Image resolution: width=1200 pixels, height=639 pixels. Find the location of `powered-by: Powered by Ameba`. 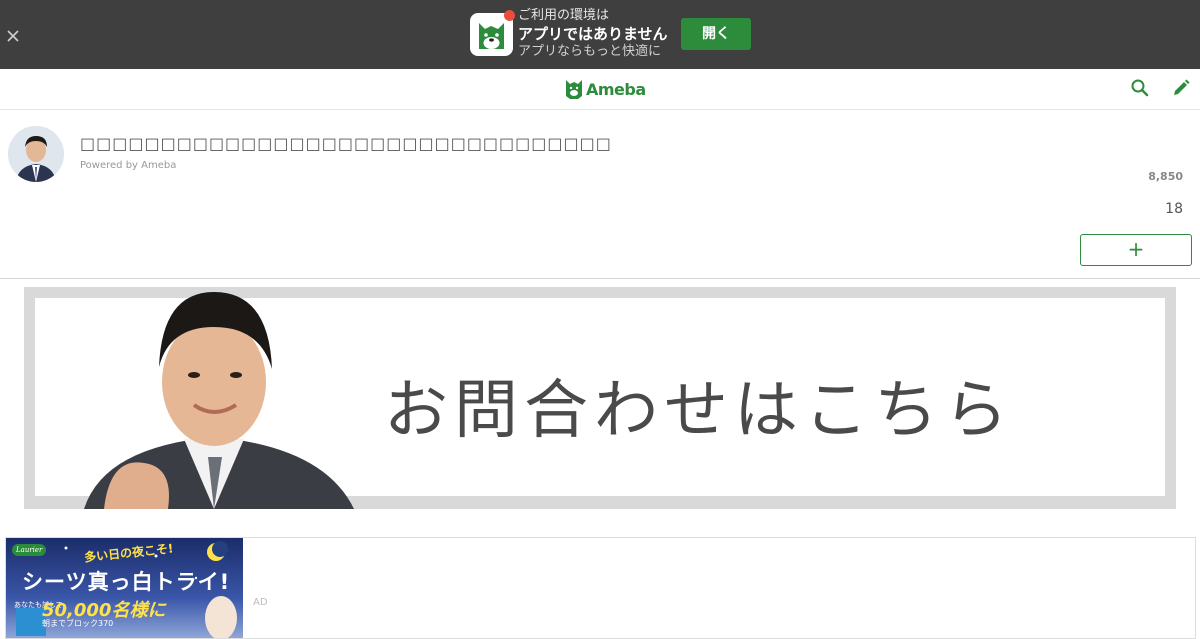

powered-by: Powered by Ameba is located at coordinates (128, 165).